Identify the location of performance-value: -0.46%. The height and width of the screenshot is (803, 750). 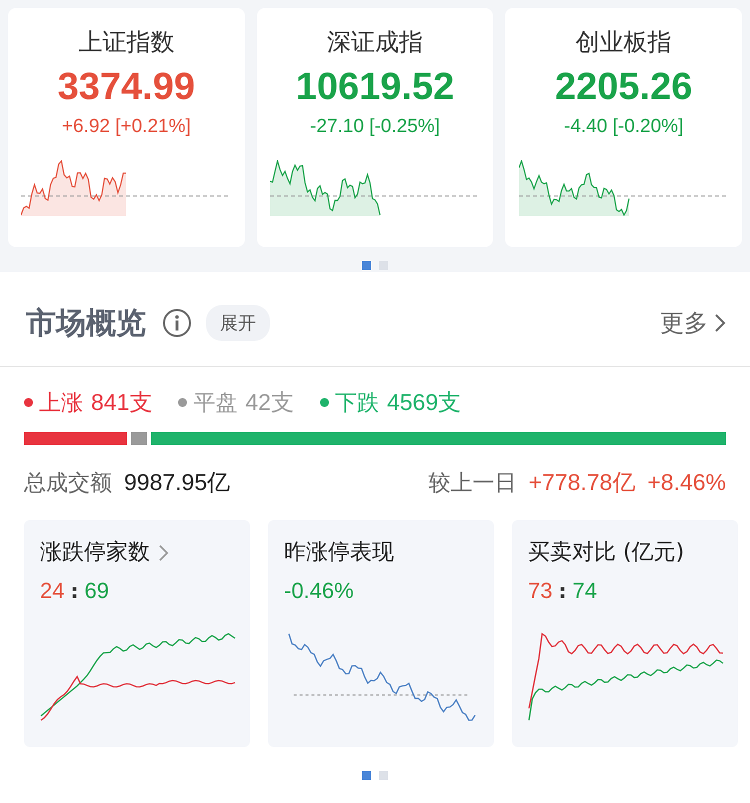
(319, 591).